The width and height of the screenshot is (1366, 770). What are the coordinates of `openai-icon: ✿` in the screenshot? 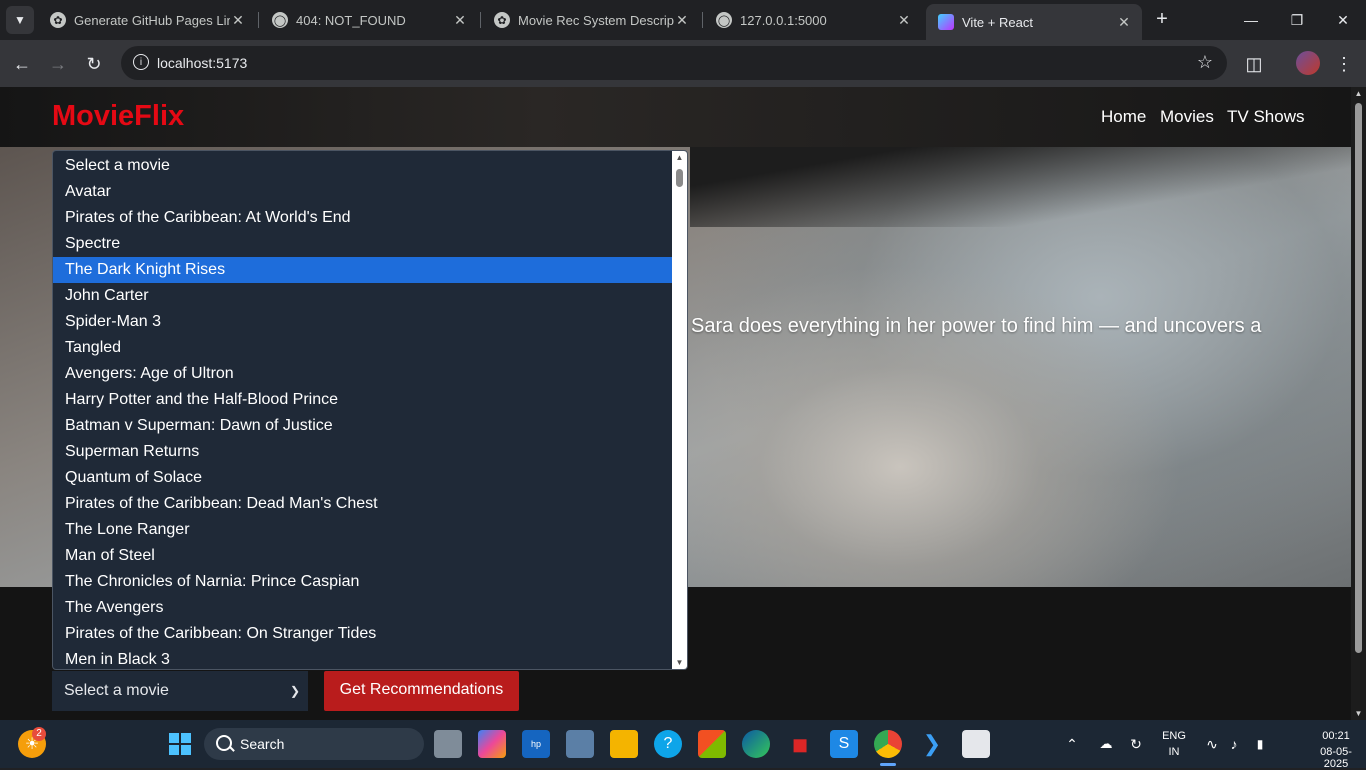 It's located at (502, 20).